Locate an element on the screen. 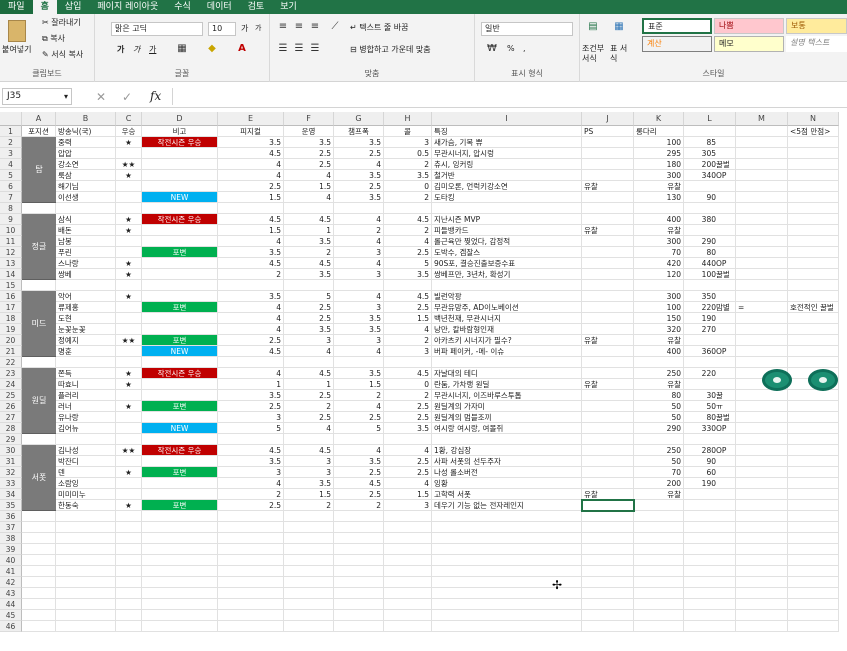 Image resolution: width=847 pixels, height=651 pixels. cell-e: 3.5 is located at coordinates (251, 296).